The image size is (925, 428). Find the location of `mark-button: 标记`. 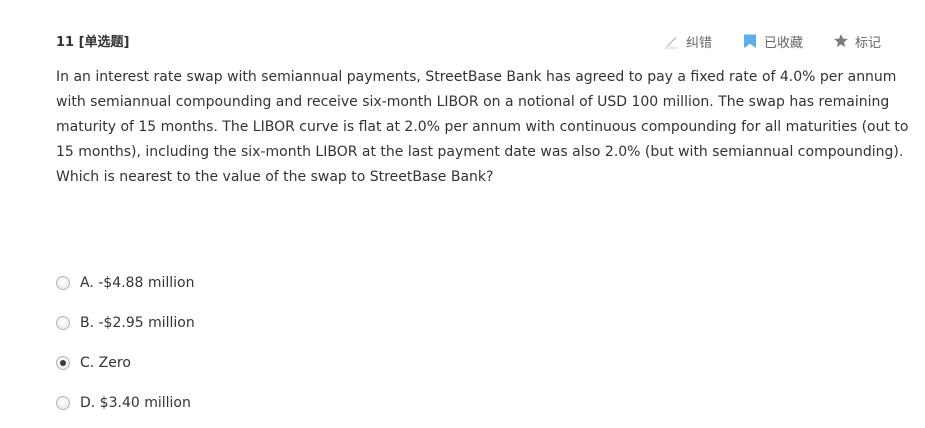

mark-button: 标记 is located at coordinates (857, 41).